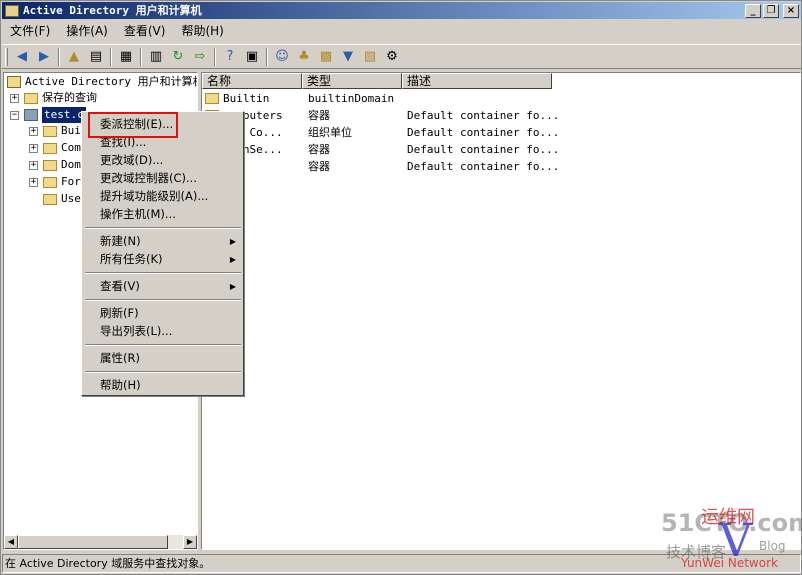  Describe the element at coordinates (282, 57) in the screenshot. I see `new-user-icon: ☺` at that location.